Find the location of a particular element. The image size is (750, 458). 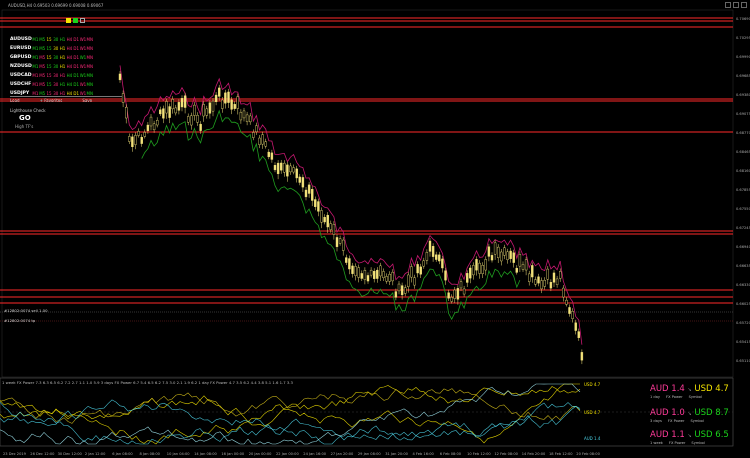

indicator-tag: AUD 1.4 is located at coordinates (592, 438).